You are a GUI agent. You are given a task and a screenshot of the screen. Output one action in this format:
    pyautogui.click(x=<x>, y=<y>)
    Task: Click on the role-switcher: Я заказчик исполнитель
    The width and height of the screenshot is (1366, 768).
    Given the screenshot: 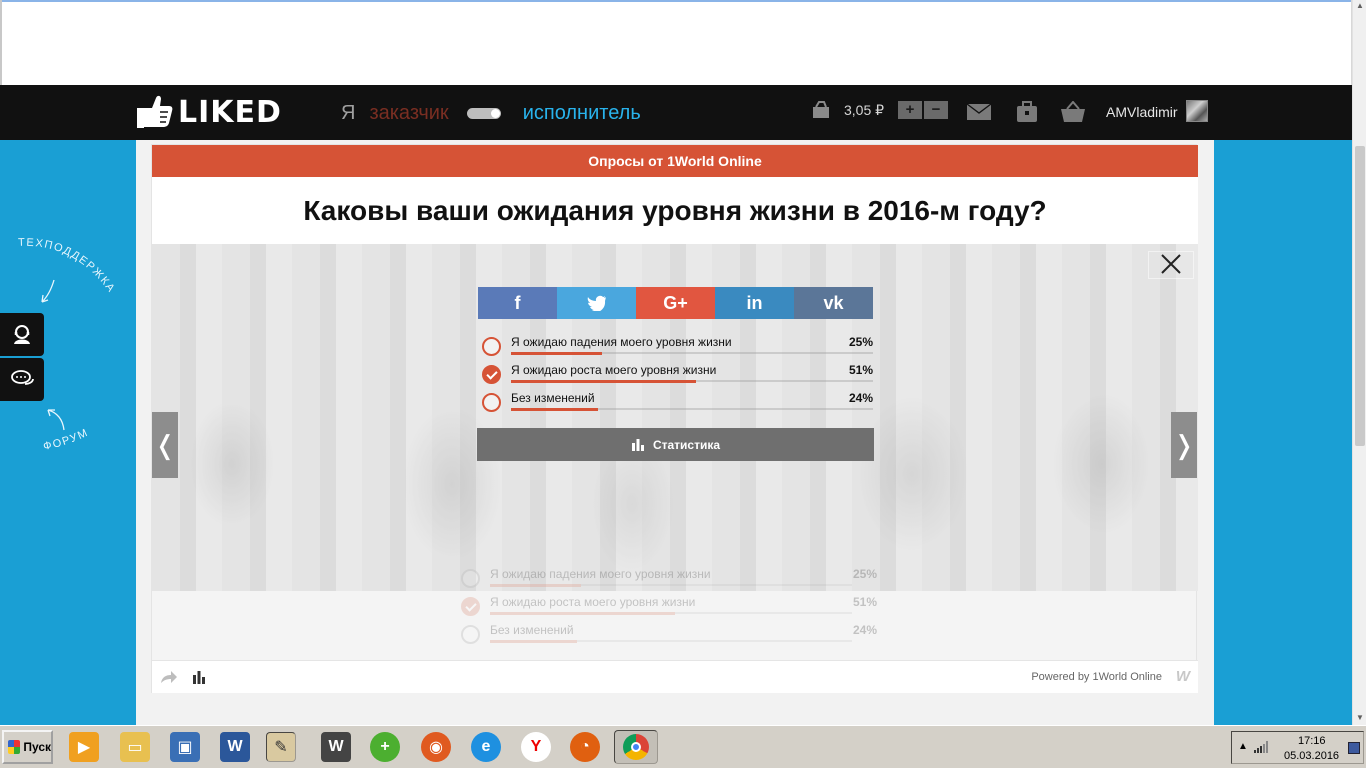 What is the action you would take?
    pyautogui.click(x=491, y=113)
    